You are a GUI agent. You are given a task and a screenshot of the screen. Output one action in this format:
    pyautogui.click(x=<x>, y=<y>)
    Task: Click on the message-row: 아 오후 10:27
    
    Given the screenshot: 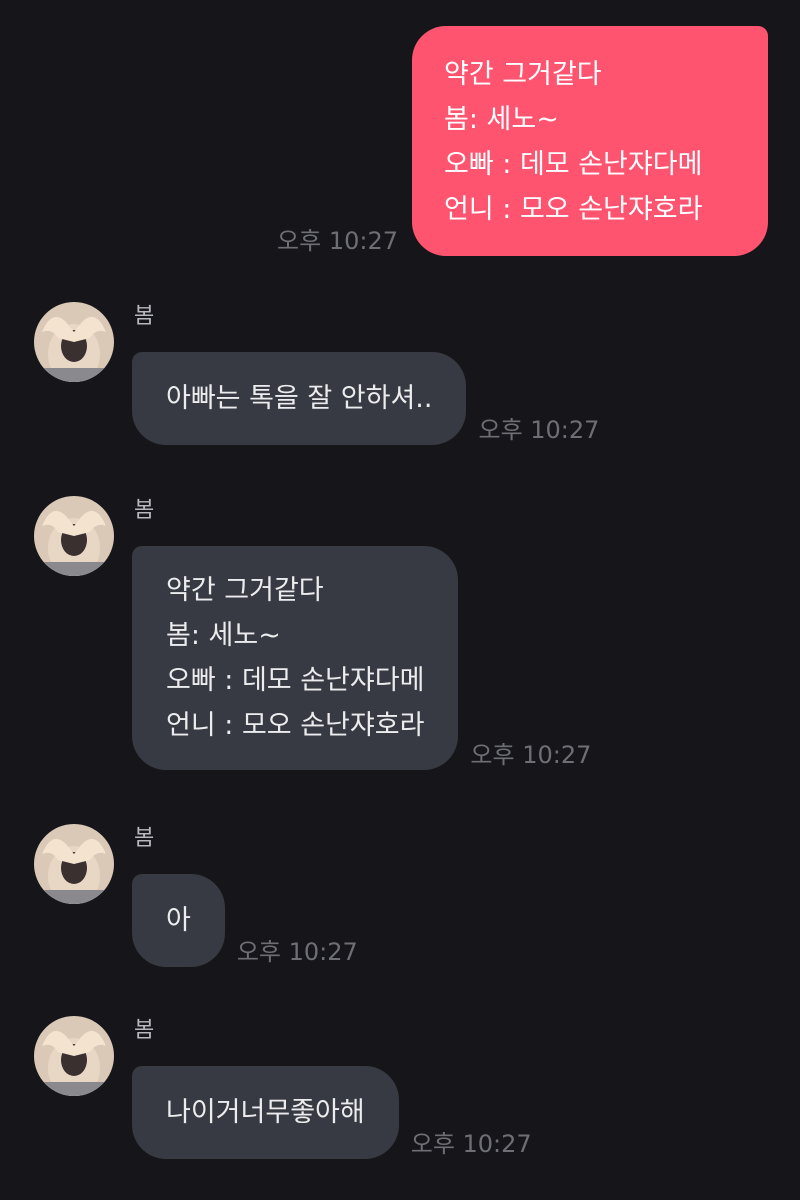 What is the action you would take?
    pyautogui.click(x=245, y=920)
    